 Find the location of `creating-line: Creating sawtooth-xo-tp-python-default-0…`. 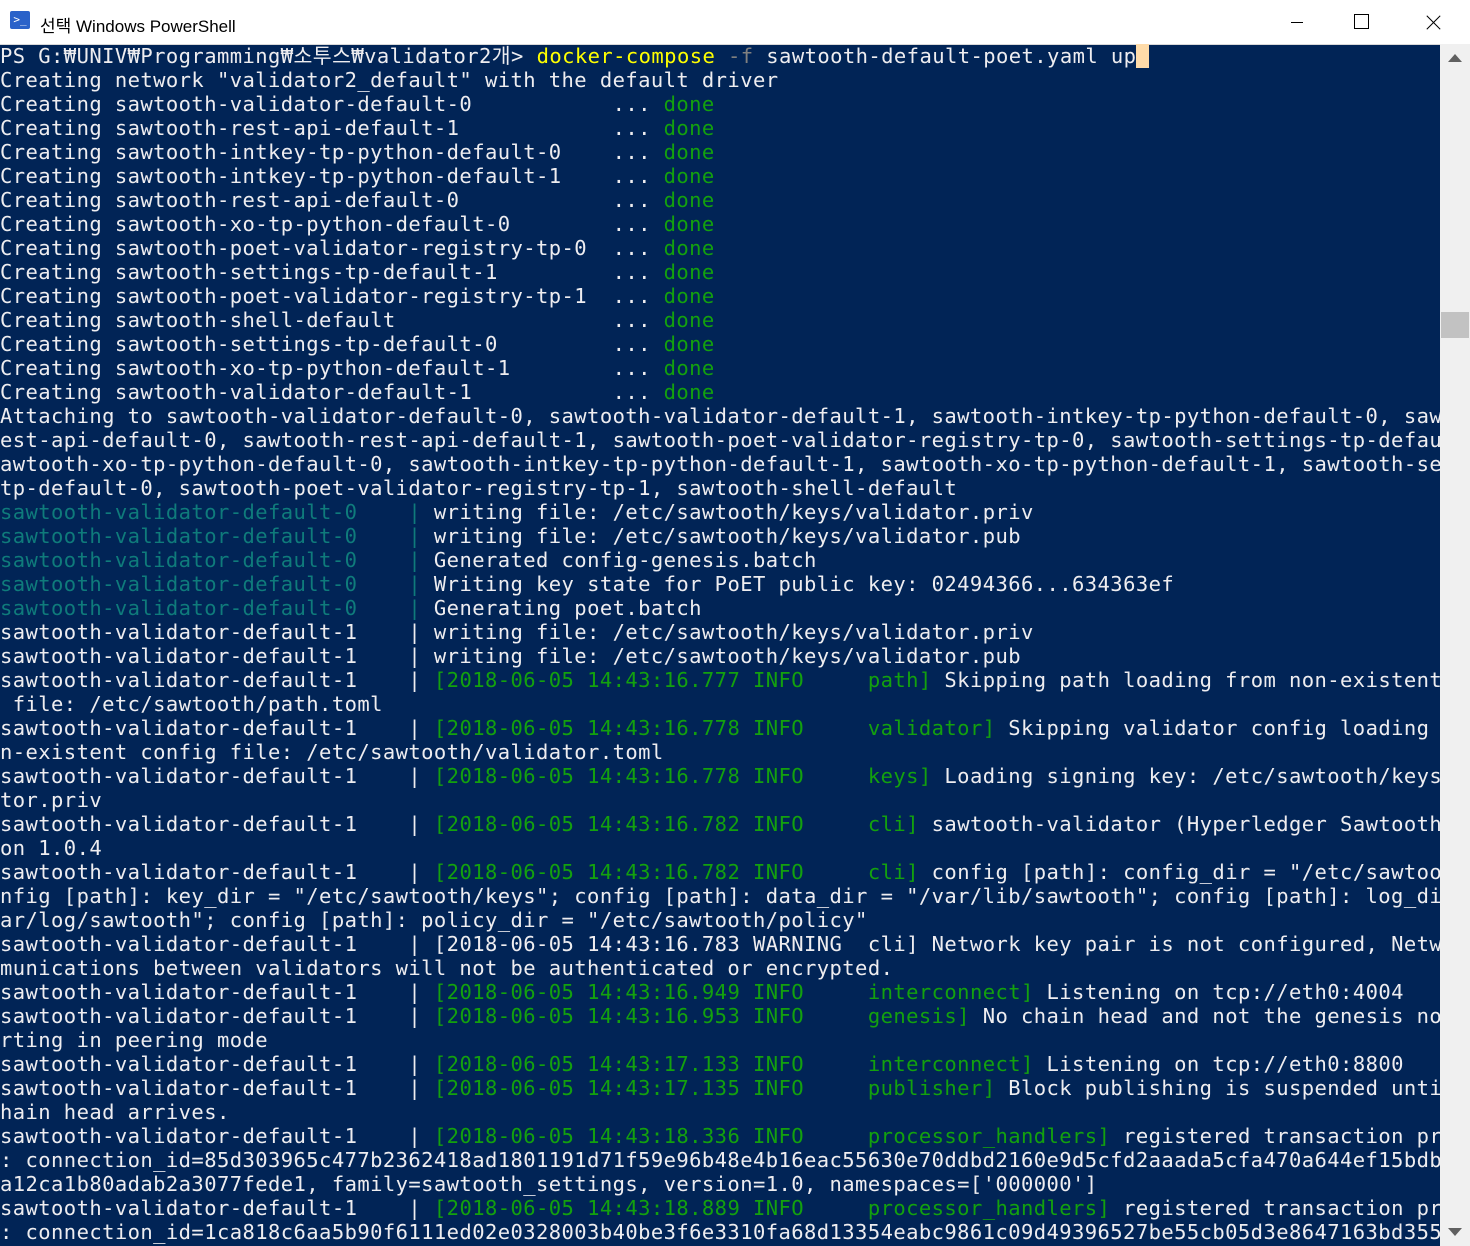

creating-line: Creating sawtooth-xo-tp-python-default-0… is located at coordinates (720, 224).